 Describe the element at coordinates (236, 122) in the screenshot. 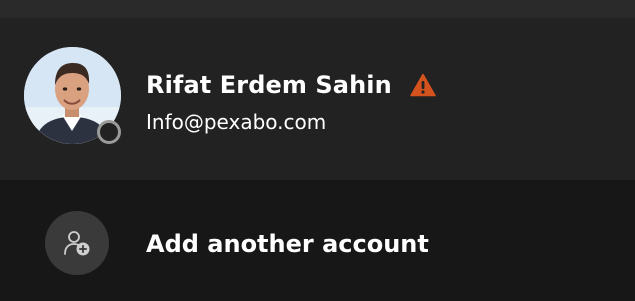

I see `account-email: Info@pexabo.com` at that location.